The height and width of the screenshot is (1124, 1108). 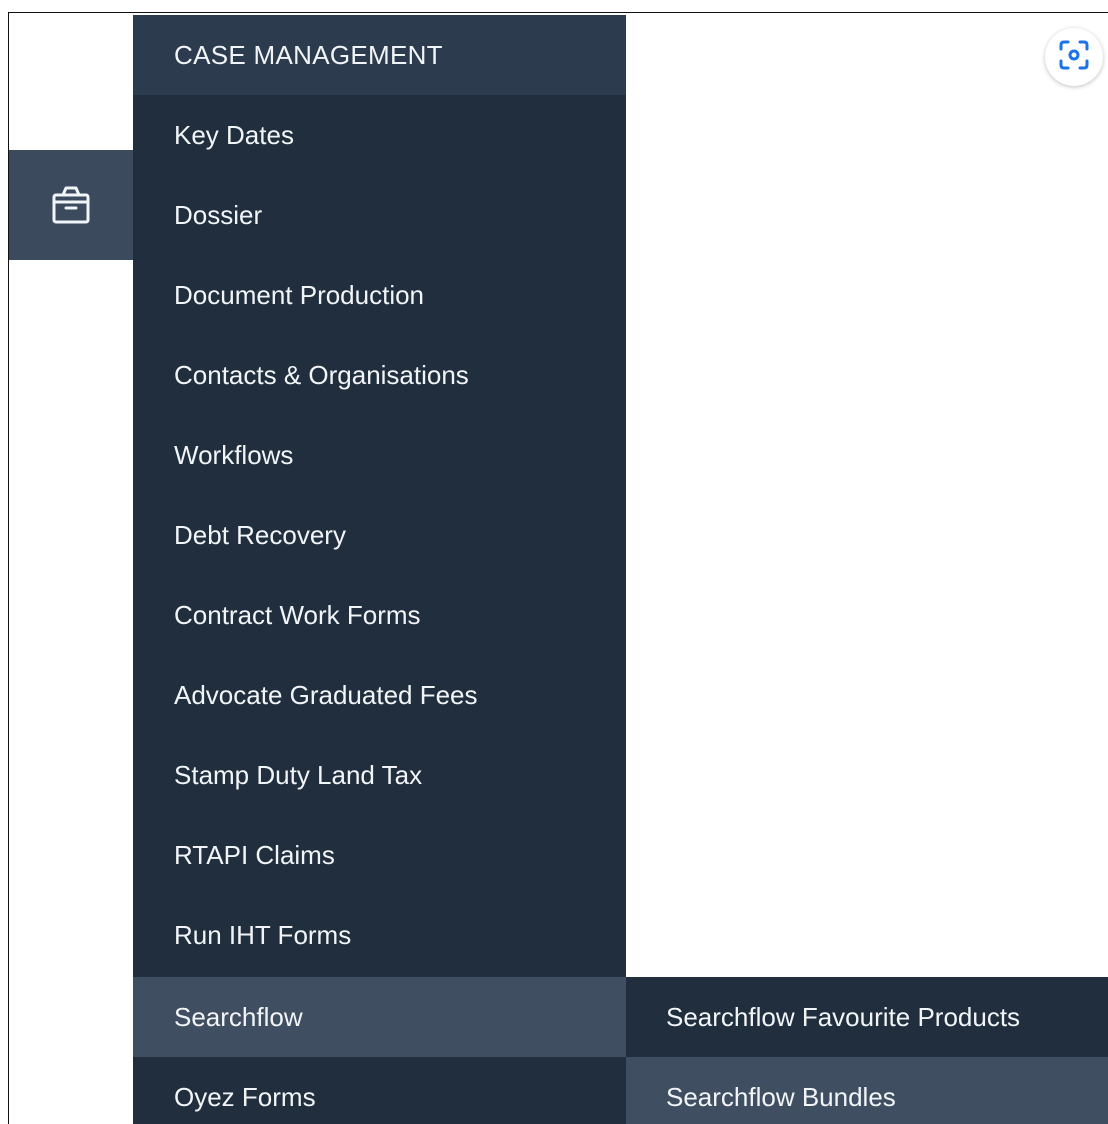 What do you see at coordinates (379, 1017) in the screenshot?
I see `menu-item-searchflow: Searchflow` at bounding box center [379, 1017].